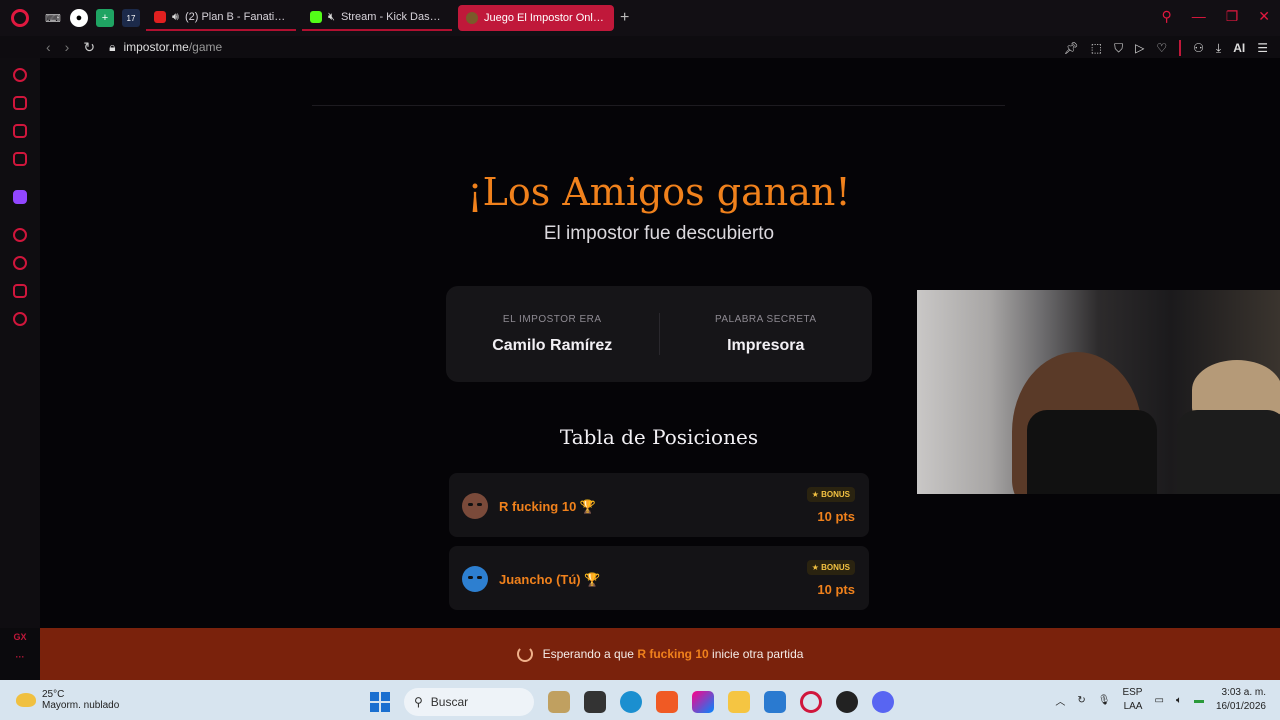 The width and height of the screenshot is (1280, 720). What do you see at coordinates (775, 702) in the screenshot?
I see `outlook-icon` at bounding box center [775, 702].